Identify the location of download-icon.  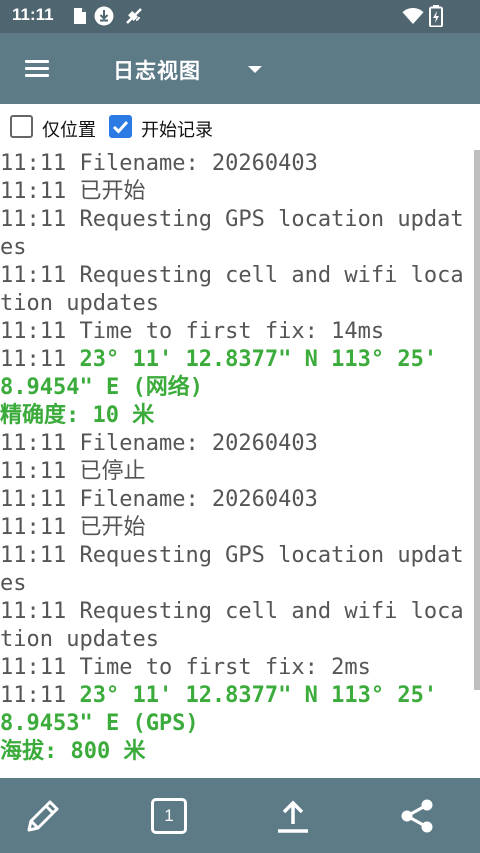
(104, 16).